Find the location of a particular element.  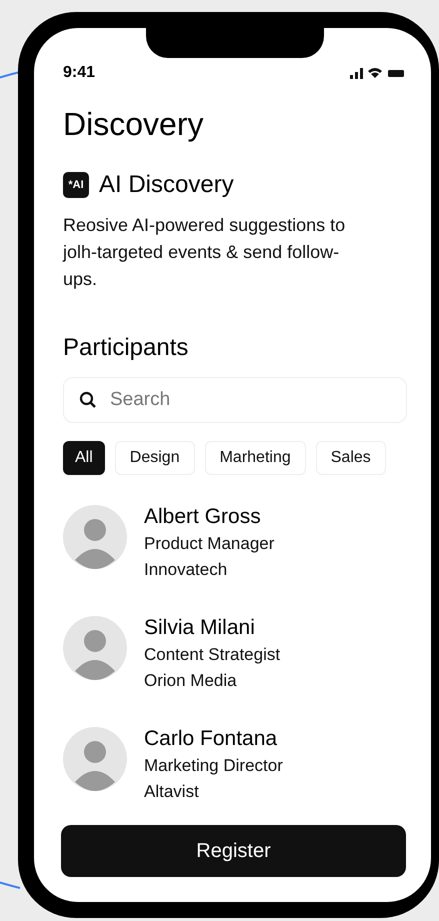

register-button: Register is located at coordinates (233, 851).